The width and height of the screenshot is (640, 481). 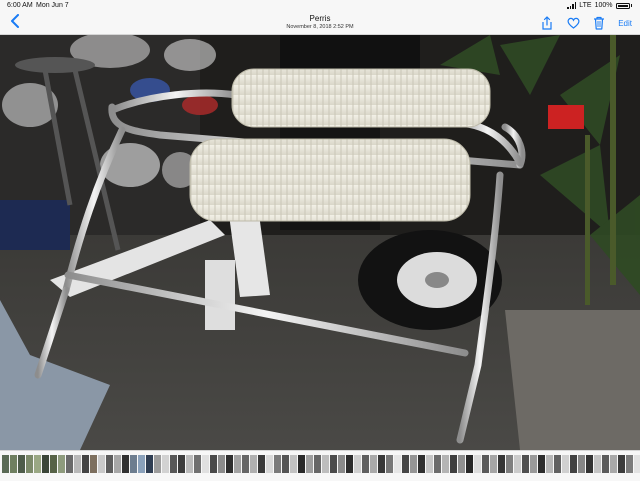 I want to click on battery-percent: 100%, so click(x=603, y=5).